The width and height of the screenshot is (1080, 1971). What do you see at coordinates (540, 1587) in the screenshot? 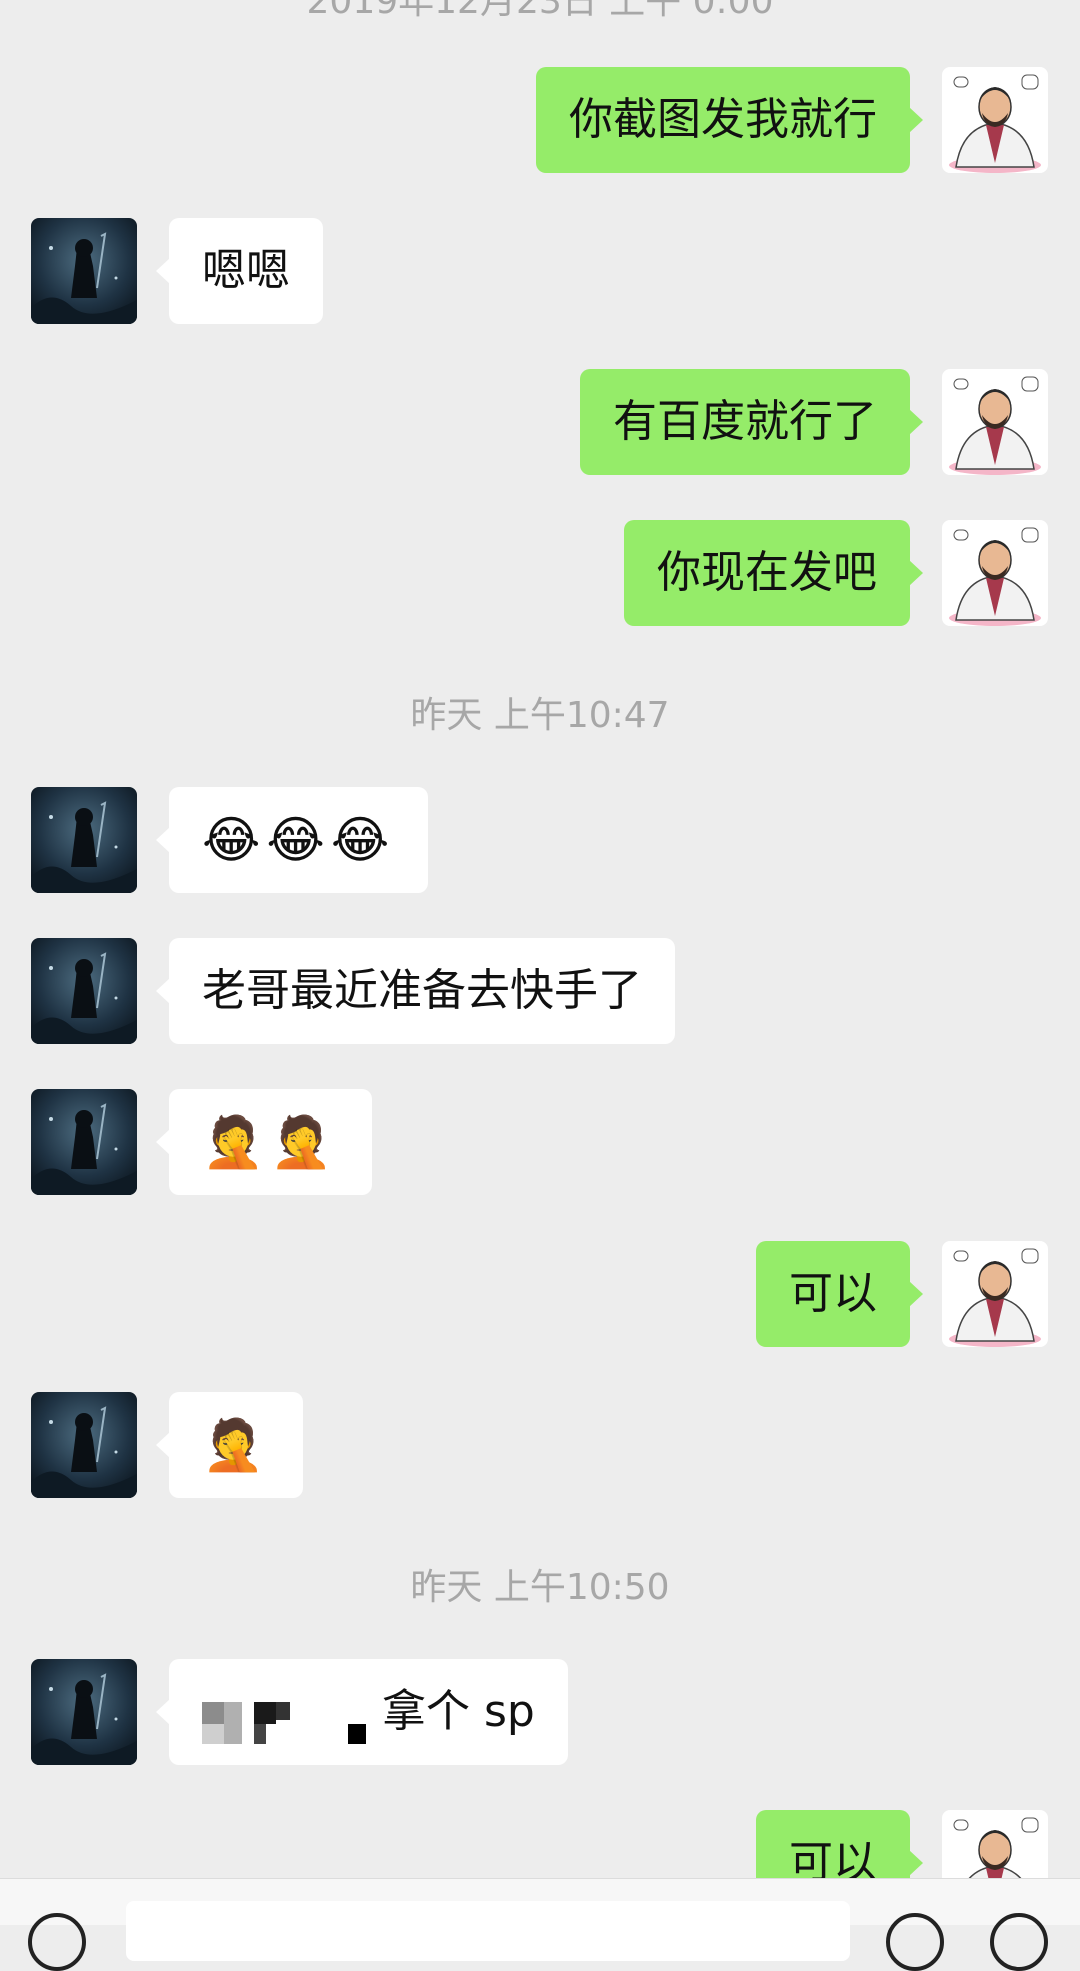
I see `chat-timestamp: 昨天 上午10:50` at bounding box center [540, 1587].